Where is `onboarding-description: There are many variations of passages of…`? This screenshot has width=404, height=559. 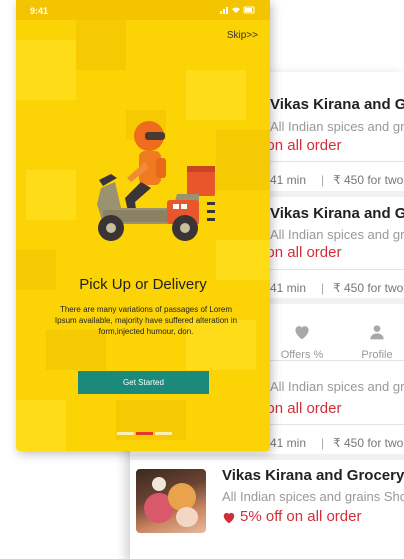
onboarding-description: There are many variations of passages of… is located at coordinates (146, 320).